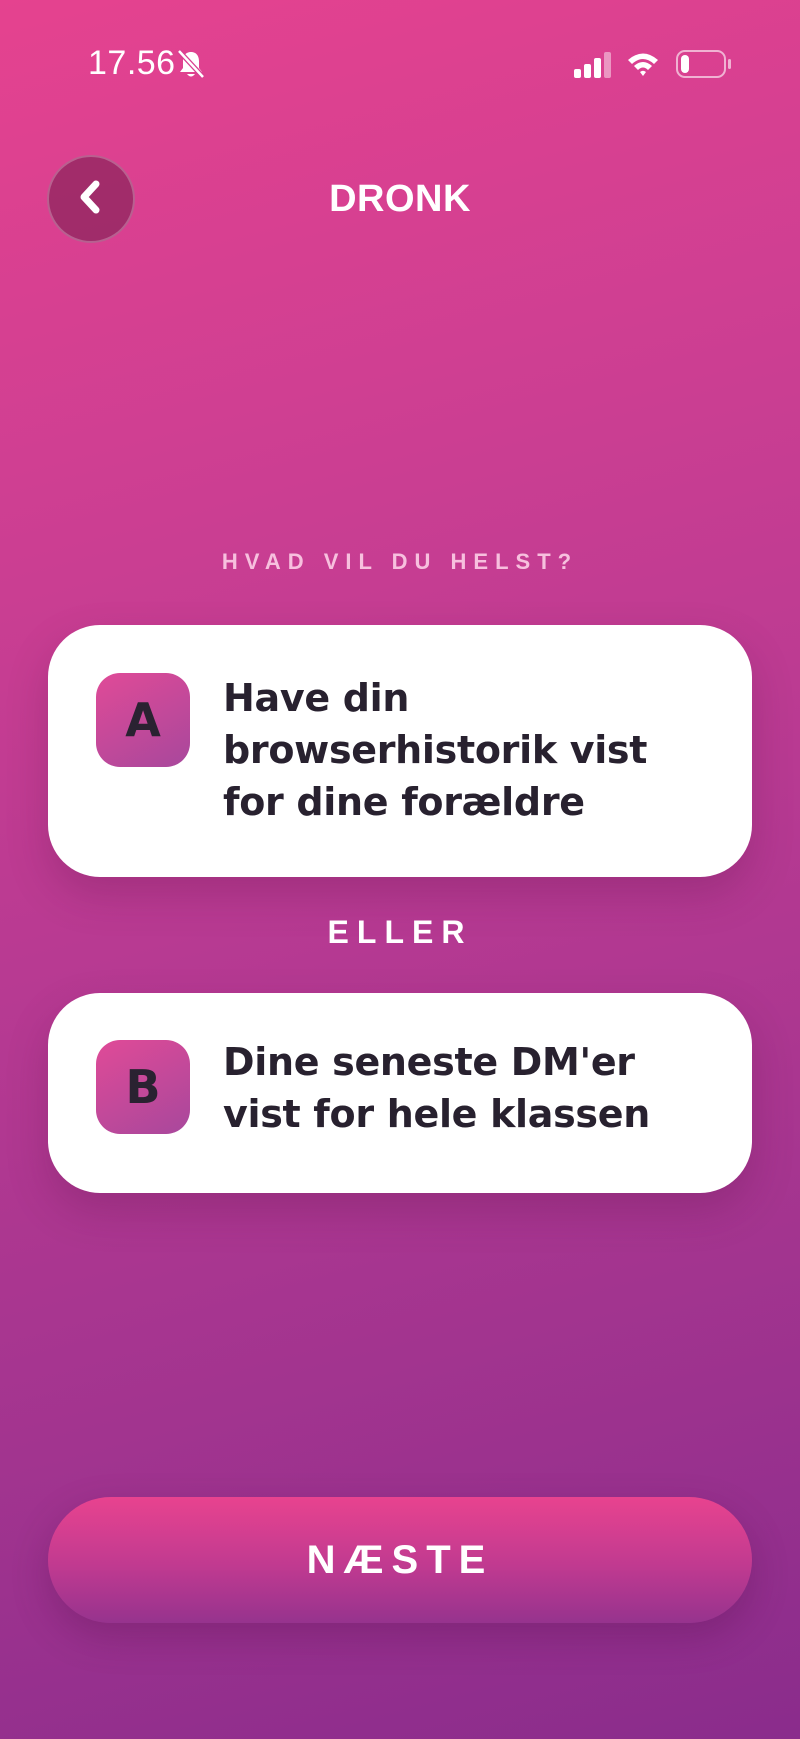  I want to click on bell-slash-icon, so click(191, 64).